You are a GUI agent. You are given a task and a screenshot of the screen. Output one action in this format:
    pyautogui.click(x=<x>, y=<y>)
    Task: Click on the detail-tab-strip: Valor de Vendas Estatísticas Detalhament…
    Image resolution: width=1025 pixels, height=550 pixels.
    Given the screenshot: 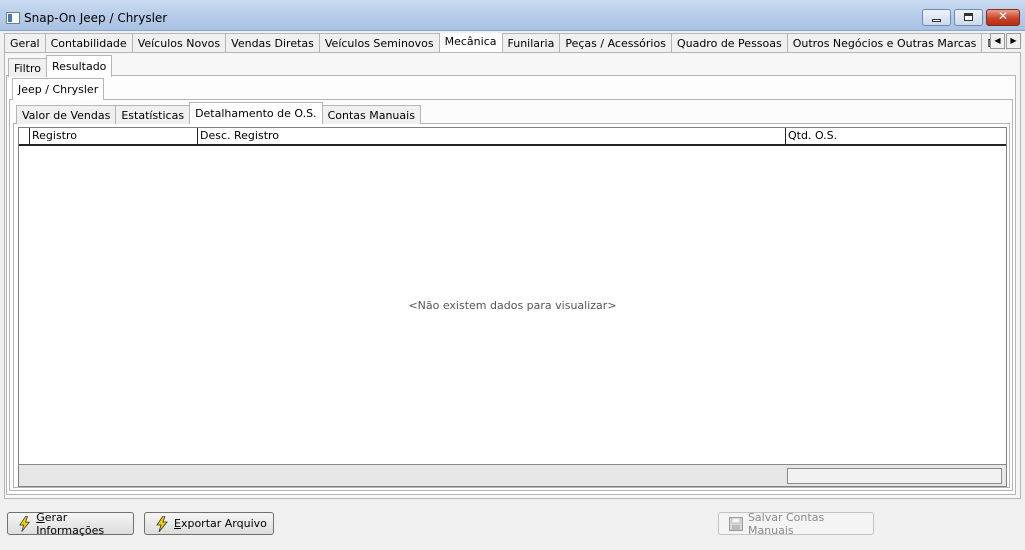 What is the action you would take?
    pyautogui.click(x=218, y=113)
    